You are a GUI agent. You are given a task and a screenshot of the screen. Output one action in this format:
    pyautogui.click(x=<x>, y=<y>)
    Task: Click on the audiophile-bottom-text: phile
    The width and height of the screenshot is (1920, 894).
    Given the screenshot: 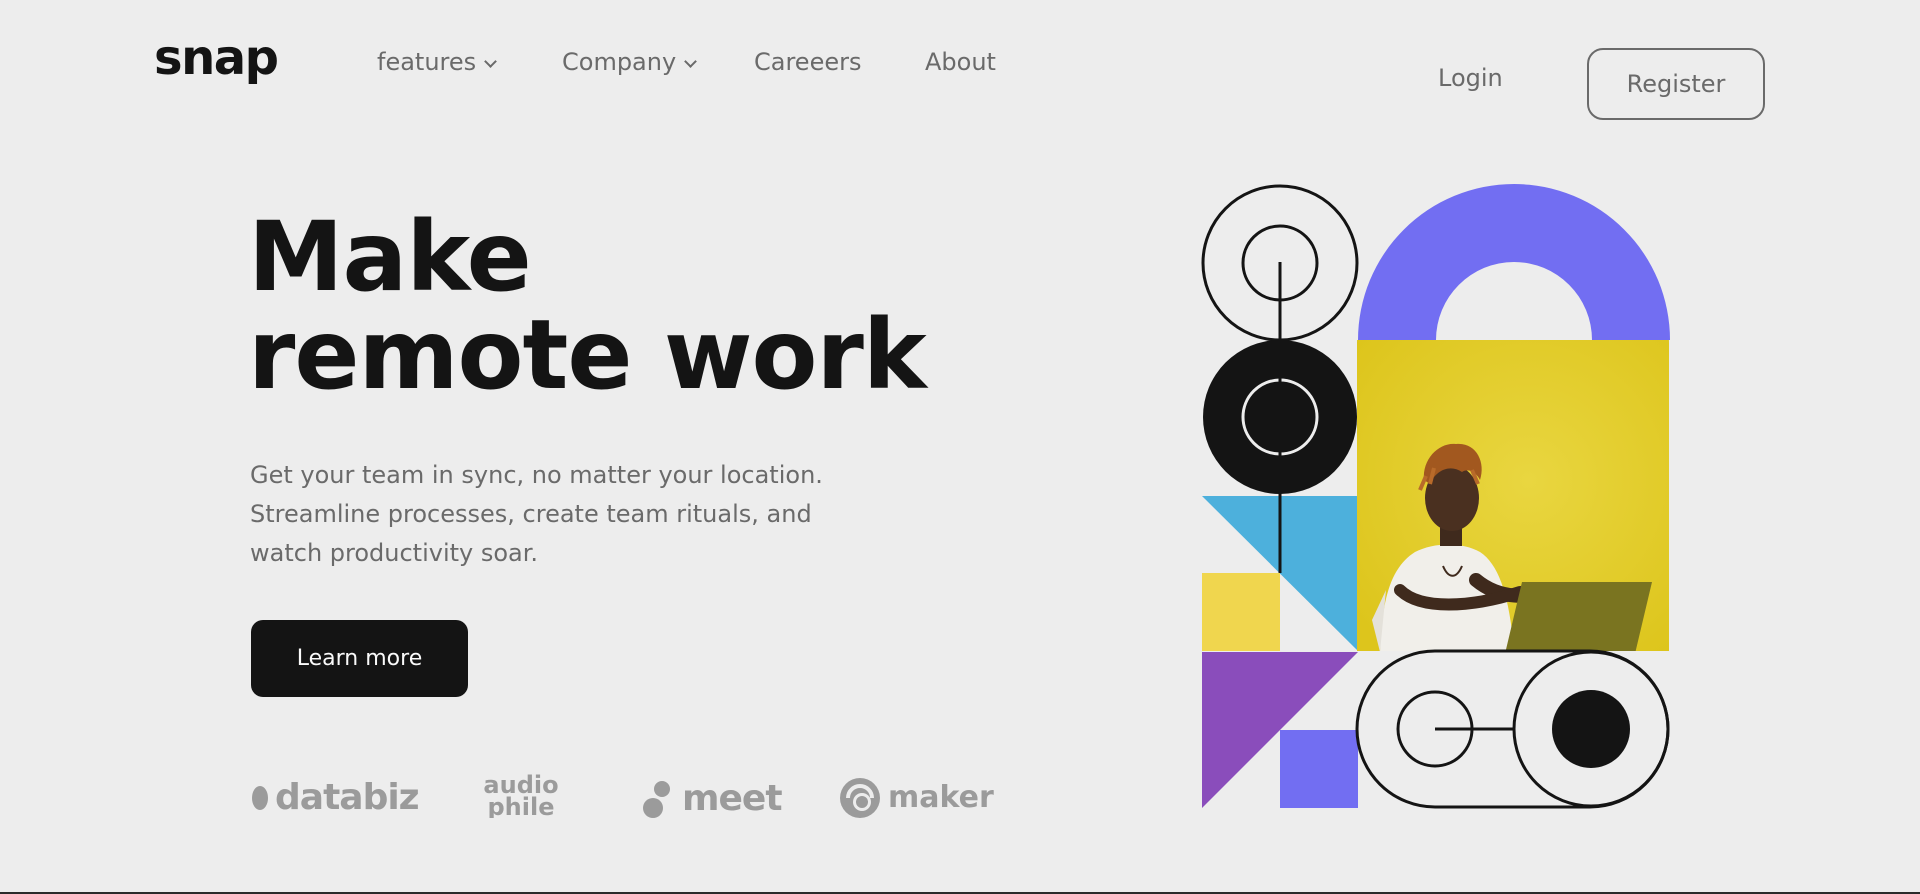 What is the action you would take?
    pyautogui.click(x=521, y=805)
    